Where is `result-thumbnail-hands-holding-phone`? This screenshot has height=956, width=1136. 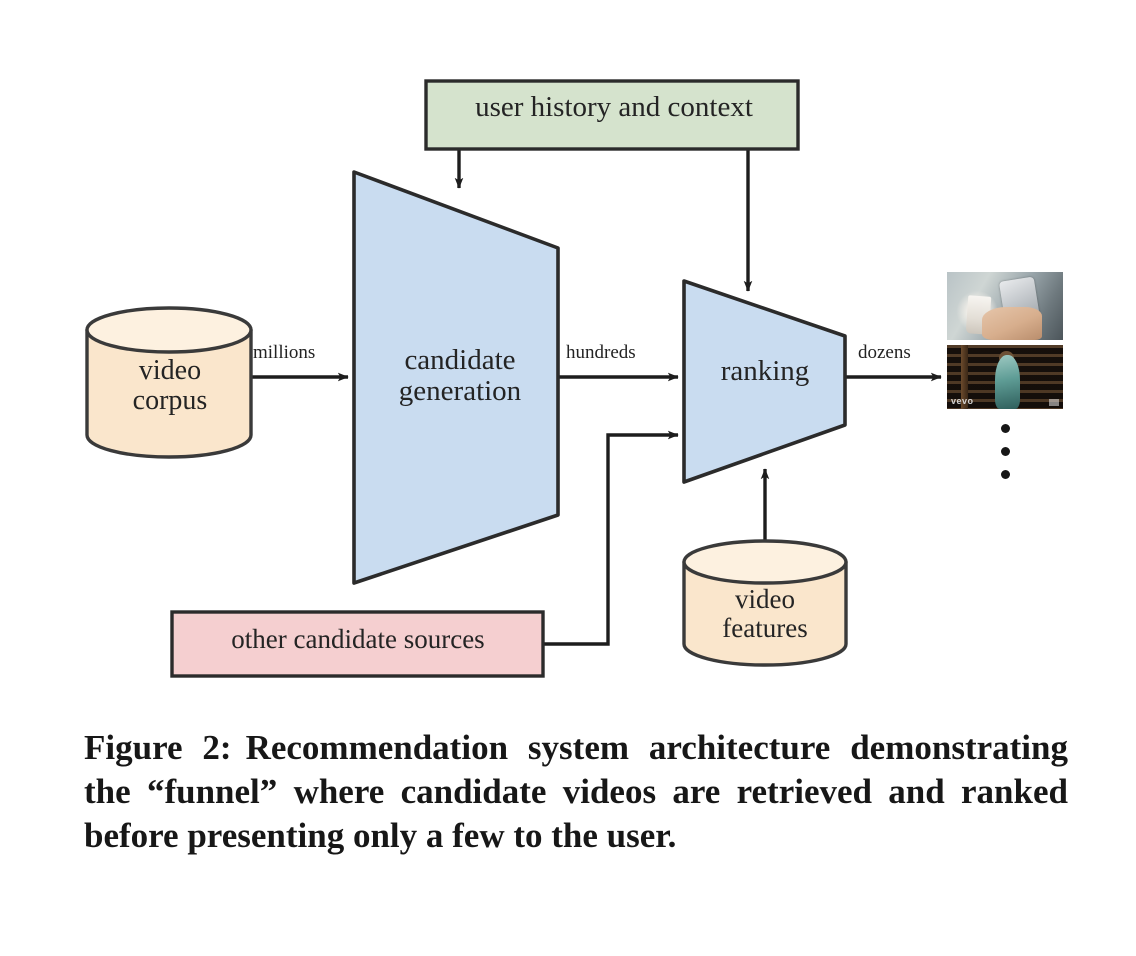 result-thumbnail-hands-holding-phone is located at coordinates (1005, 306).